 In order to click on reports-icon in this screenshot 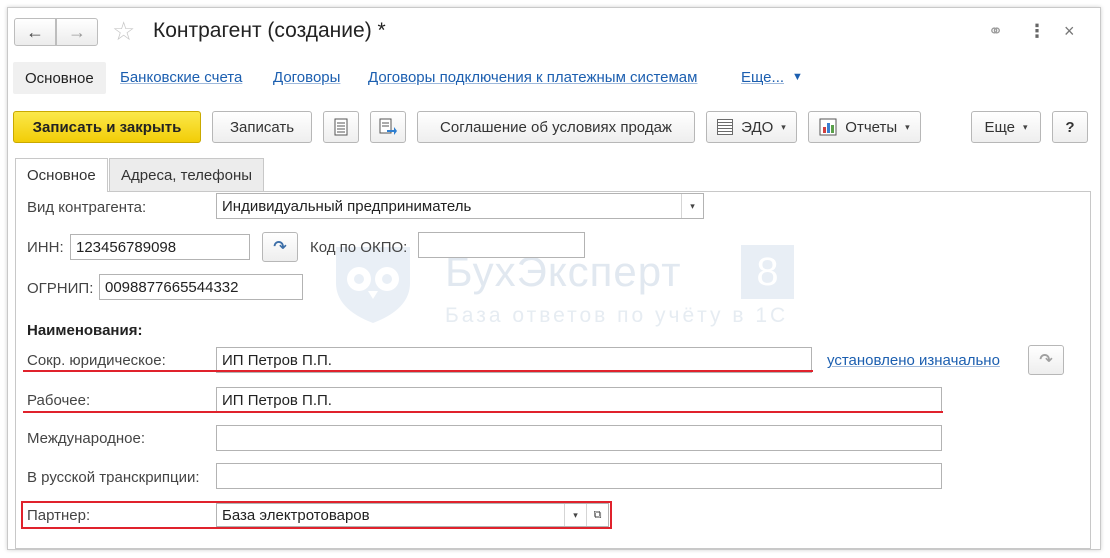, I will do `click(828, 127)`.